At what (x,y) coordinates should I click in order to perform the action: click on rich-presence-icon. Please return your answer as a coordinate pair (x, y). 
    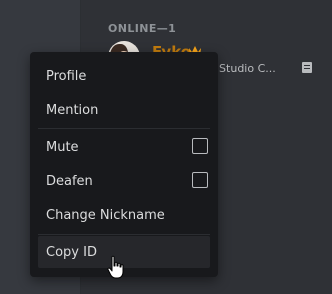
    Looking at the image, I should click on (307, 67).